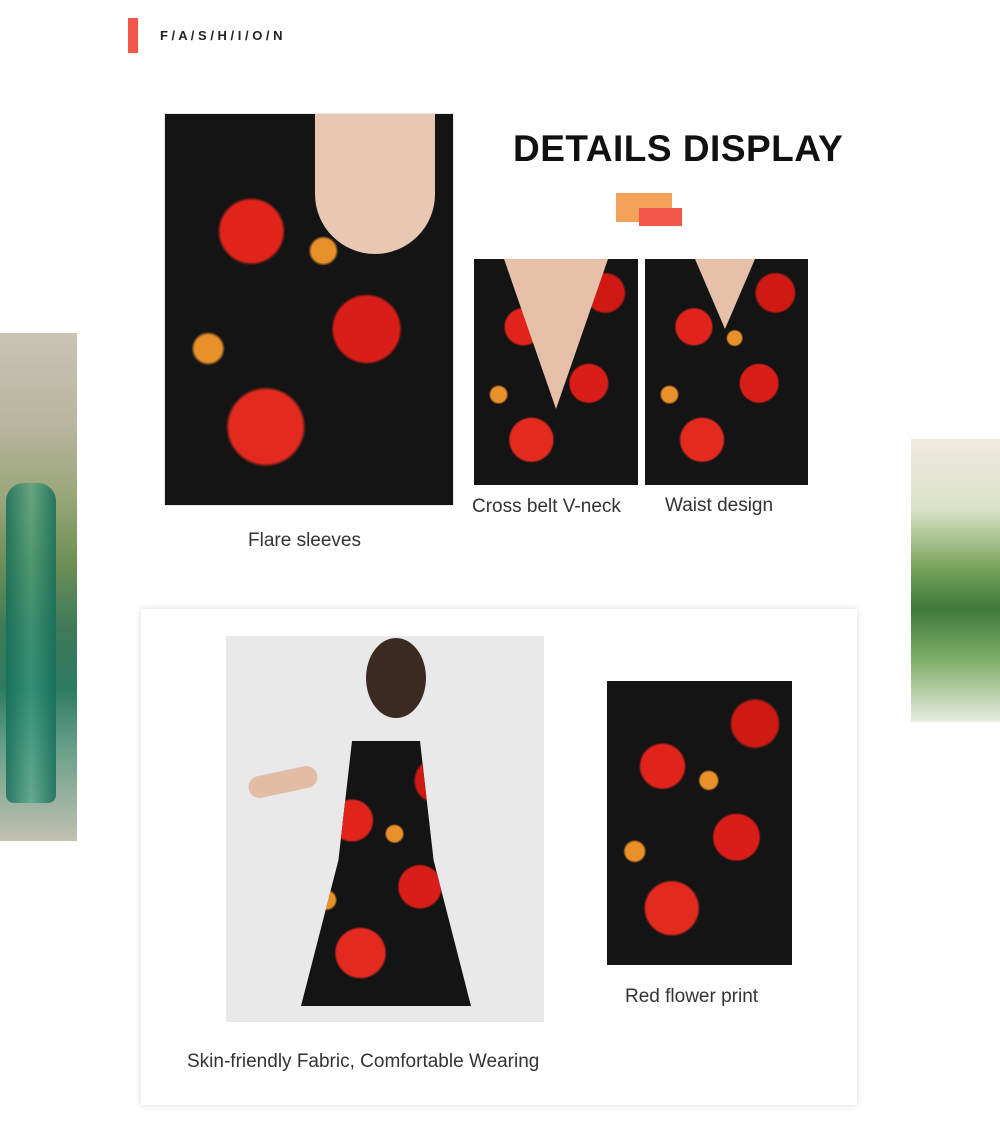  I want to click on cross-belt-caption: Cross belt V-neck, so click(546, 506).